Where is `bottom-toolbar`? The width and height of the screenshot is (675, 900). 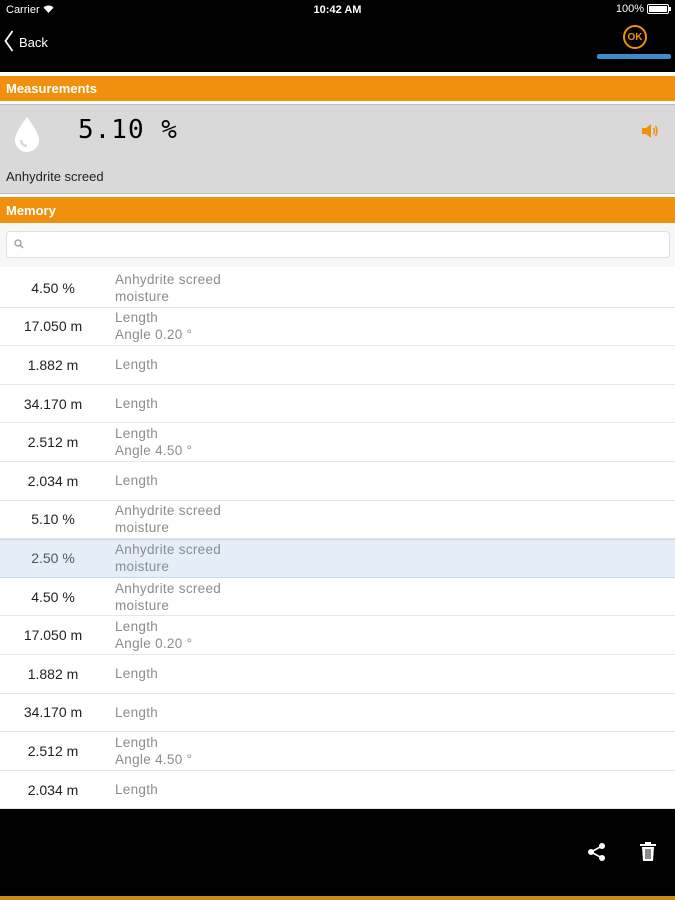 bottom-toolbar is located at coordinates (337, 854).